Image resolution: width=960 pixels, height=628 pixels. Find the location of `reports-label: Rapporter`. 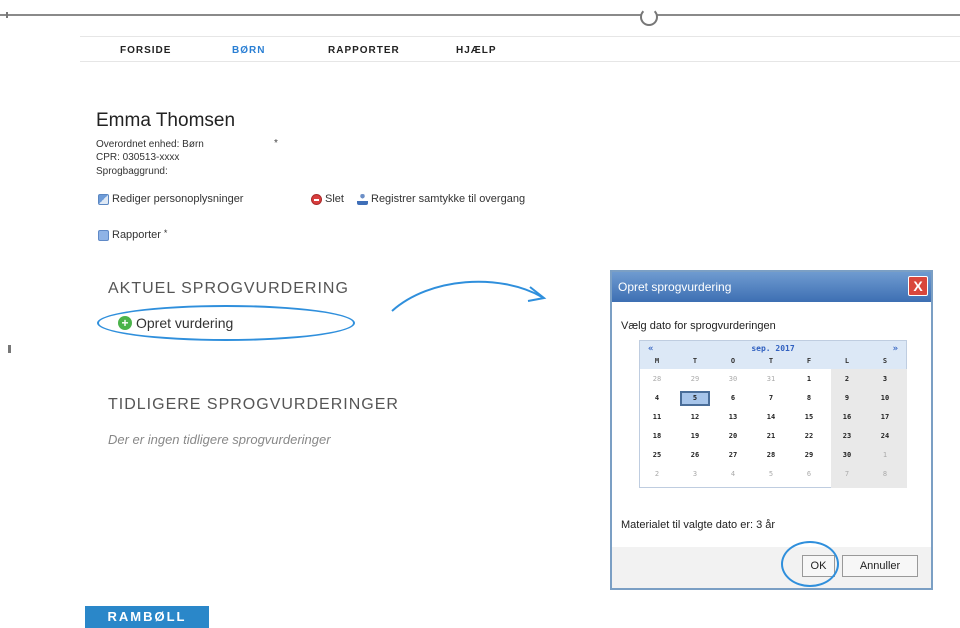

reports-label: Rapporter is located at coordinates (136, 235).